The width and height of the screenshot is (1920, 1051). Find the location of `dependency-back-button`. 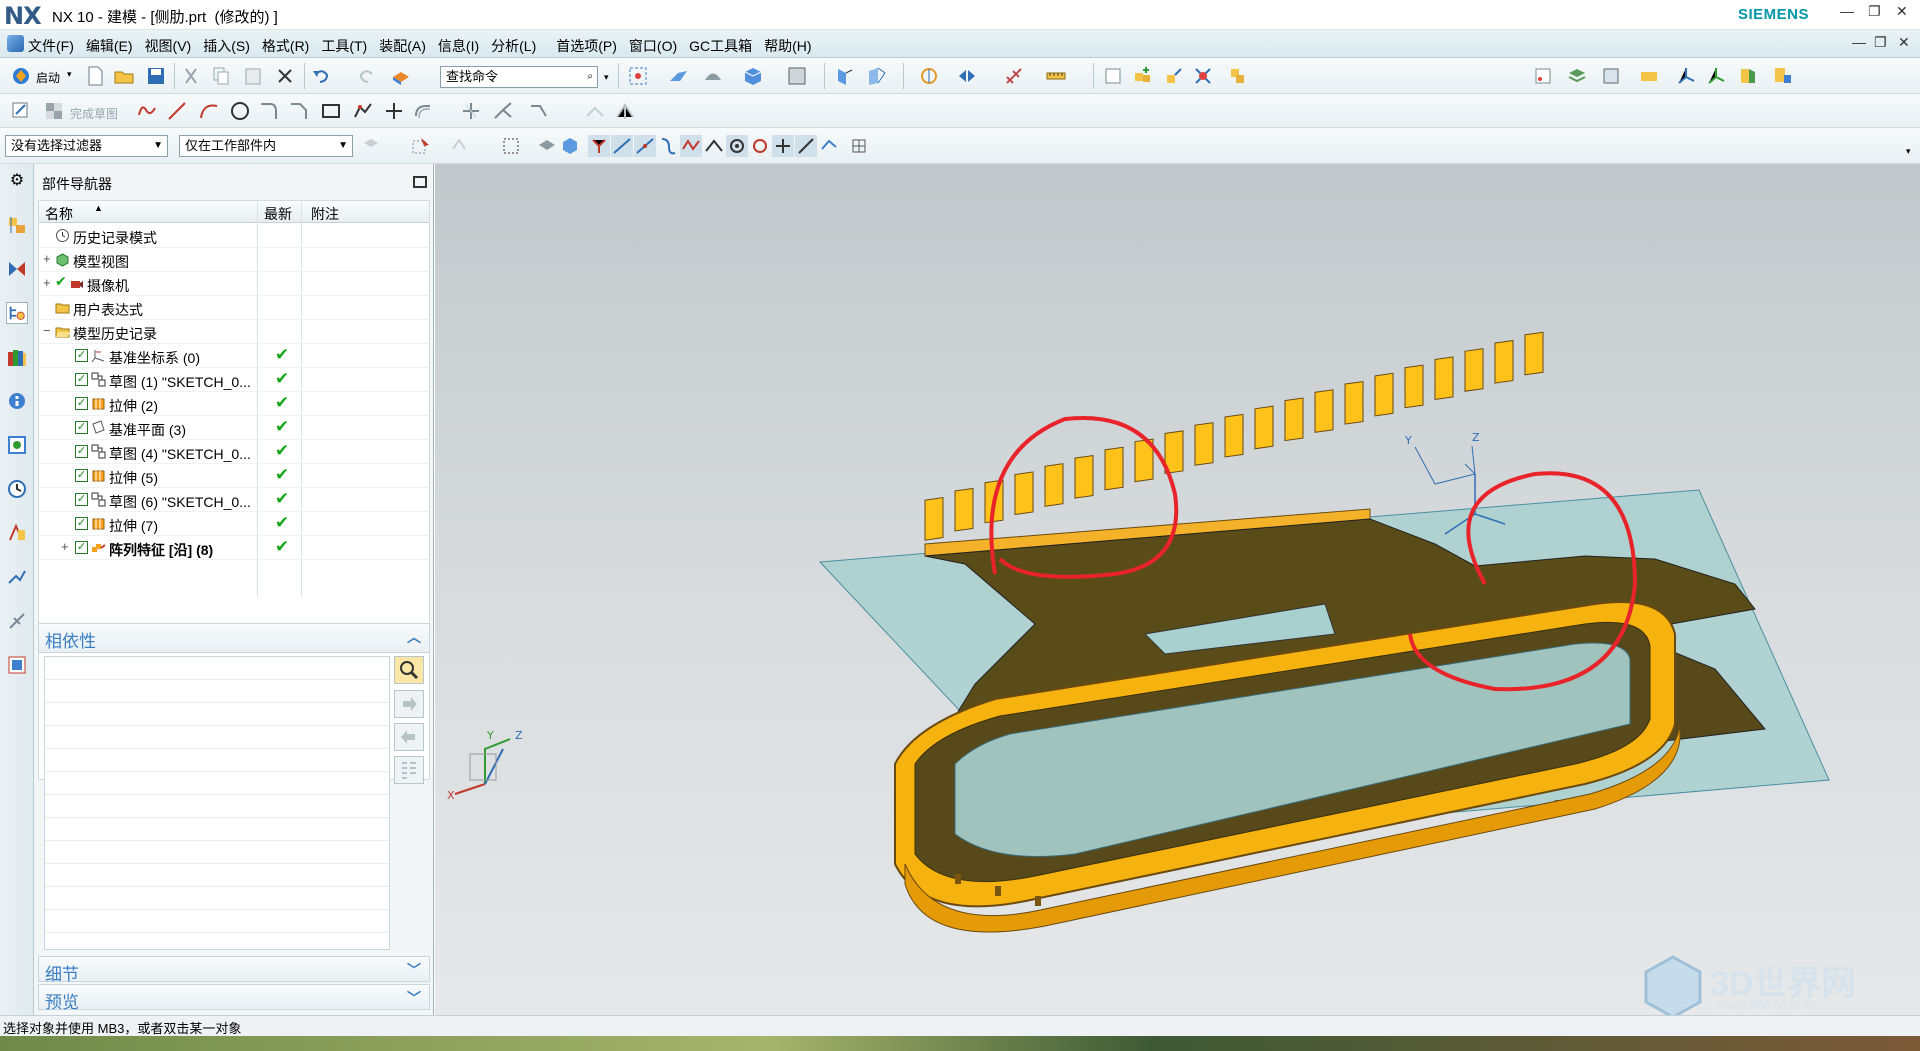

dependency-back-button is located at coordinates (409, 737).